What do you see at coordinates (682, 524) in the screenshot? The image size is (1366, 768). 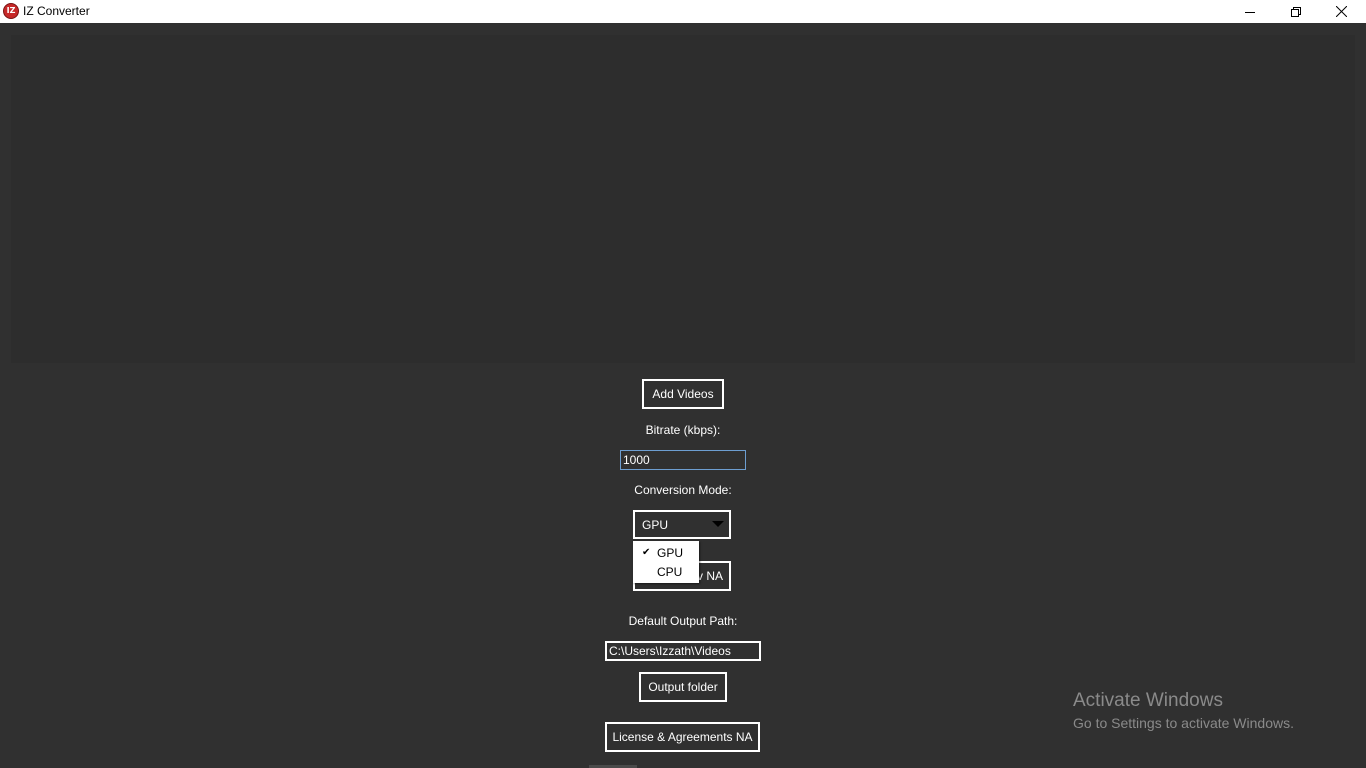 I see `conversion-mode-select: GPU` at bounding box center [682, 524].